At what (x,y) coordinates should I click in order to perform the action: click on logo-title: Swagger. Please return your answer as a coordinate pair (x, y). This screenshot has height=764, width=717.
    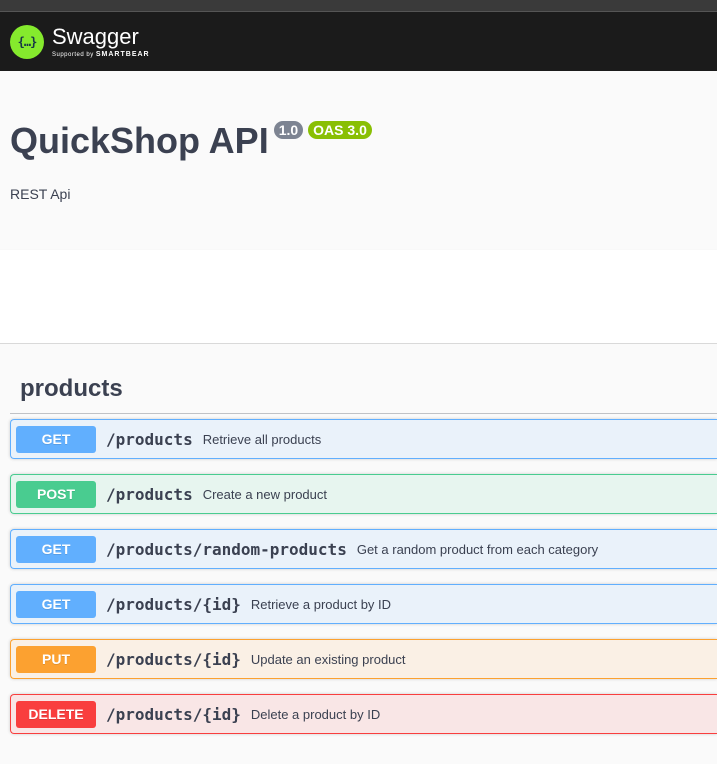
    Looking at the image, I should click on (95, 36).